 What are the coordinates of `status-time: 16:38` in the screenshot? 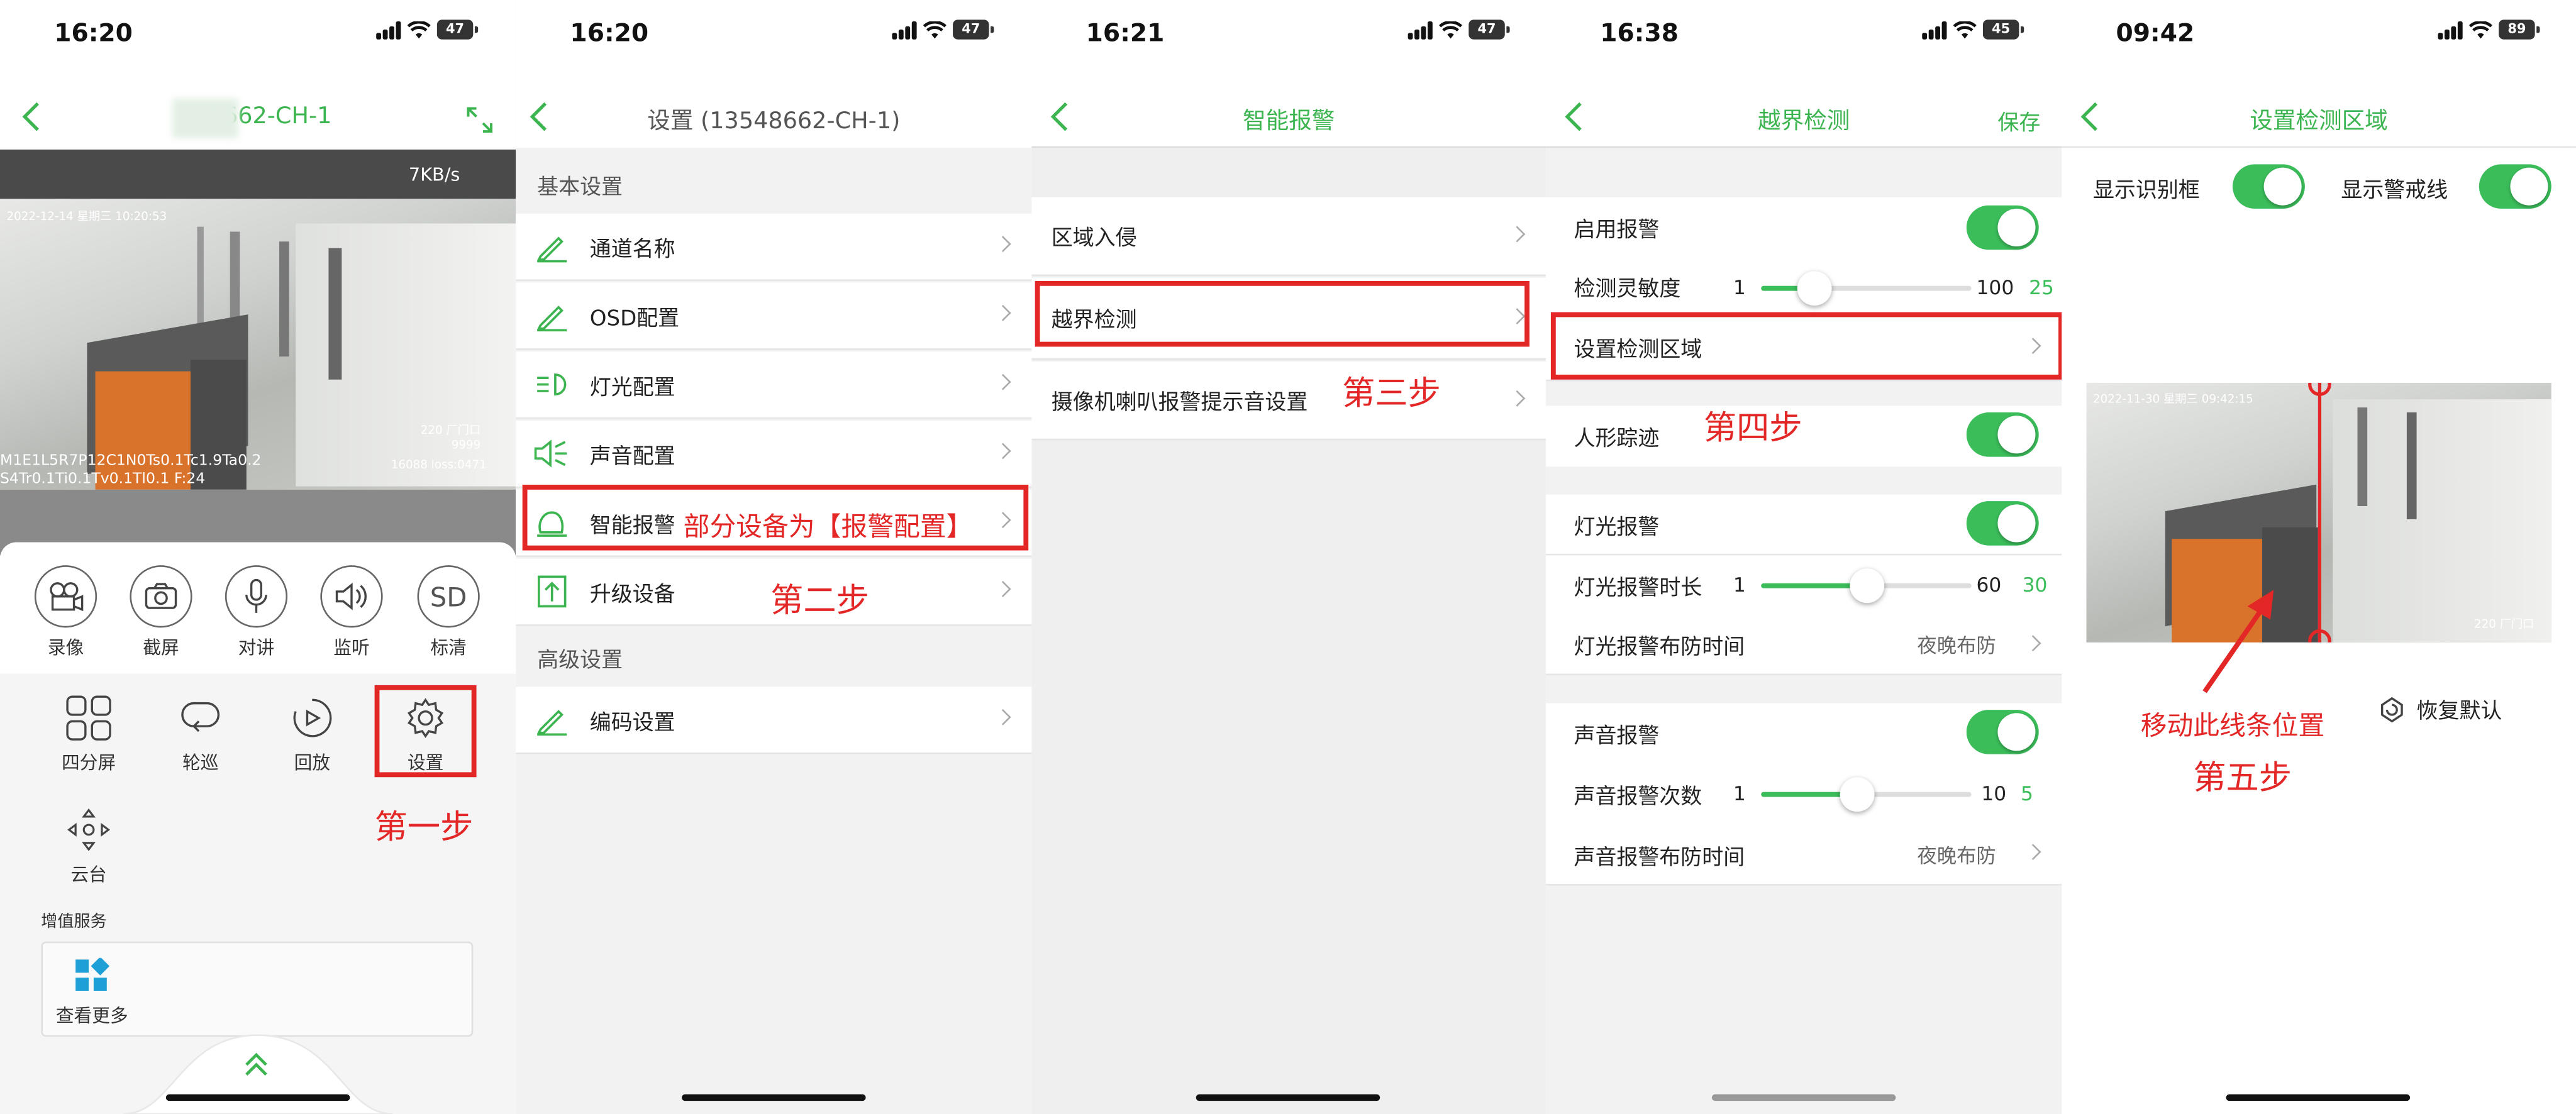 It's located at (1639, 33).